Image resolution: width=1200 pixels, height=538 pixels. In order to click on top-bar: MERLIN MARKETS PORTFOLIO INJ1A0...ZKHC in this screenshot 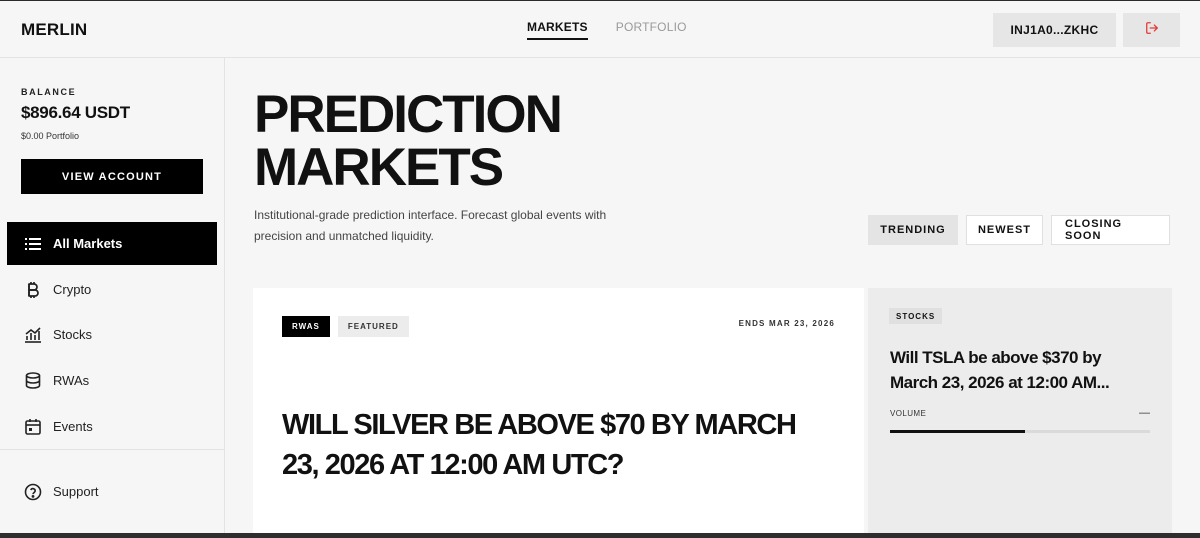, I will do `click(600, 29)`.